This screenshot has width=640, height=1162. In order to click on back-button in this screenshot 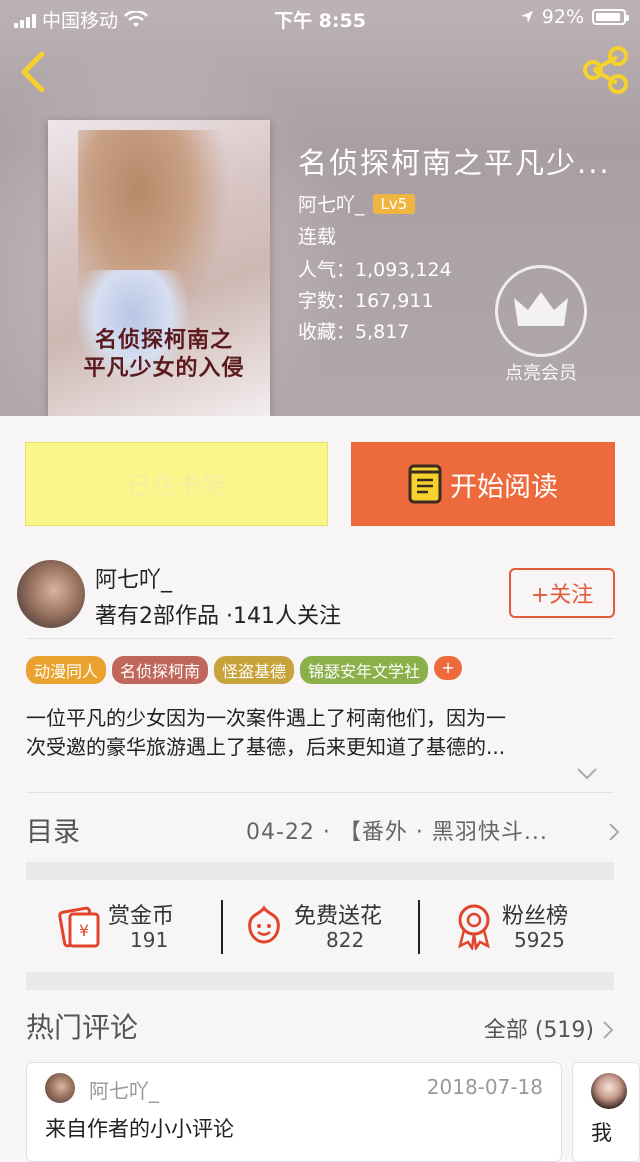, I will do `click(34, 70)`.